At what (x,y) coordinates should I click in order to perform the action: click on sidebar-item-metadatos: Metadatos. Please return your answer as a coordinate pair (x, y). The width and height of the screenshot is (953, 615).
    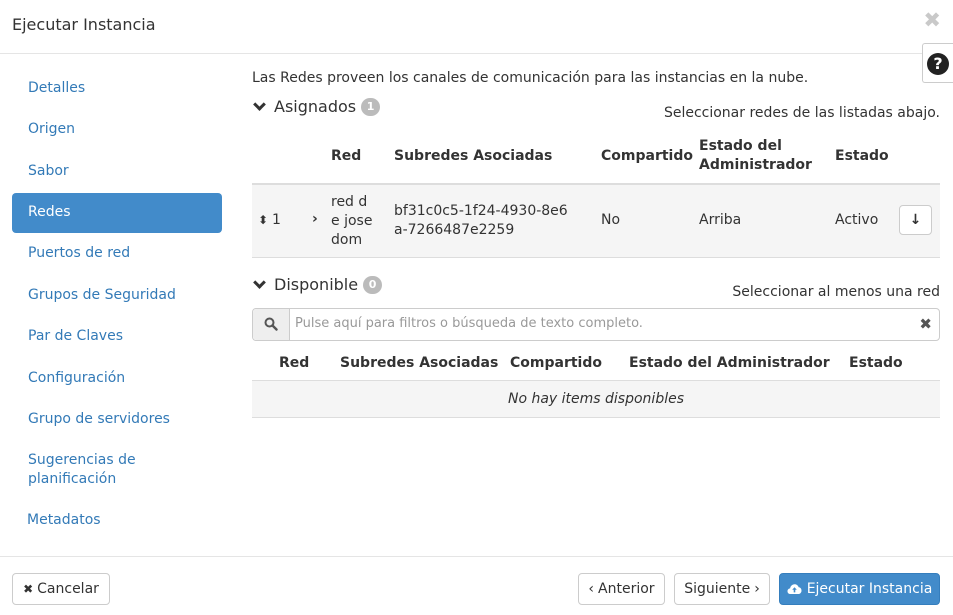
    Looking at the image, I should click on (117, 520).